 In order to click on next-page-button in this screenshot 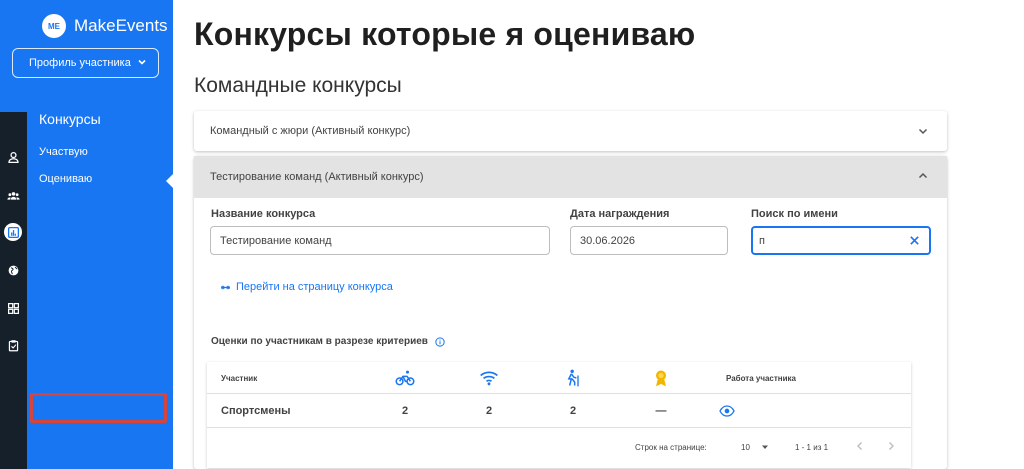, I will do `click(891, 447)`.